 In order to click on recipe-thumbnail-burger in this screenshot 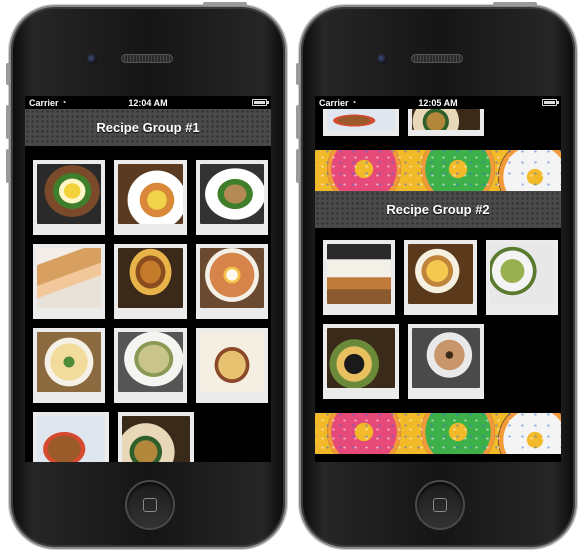, I will do `click(150, 281)`.